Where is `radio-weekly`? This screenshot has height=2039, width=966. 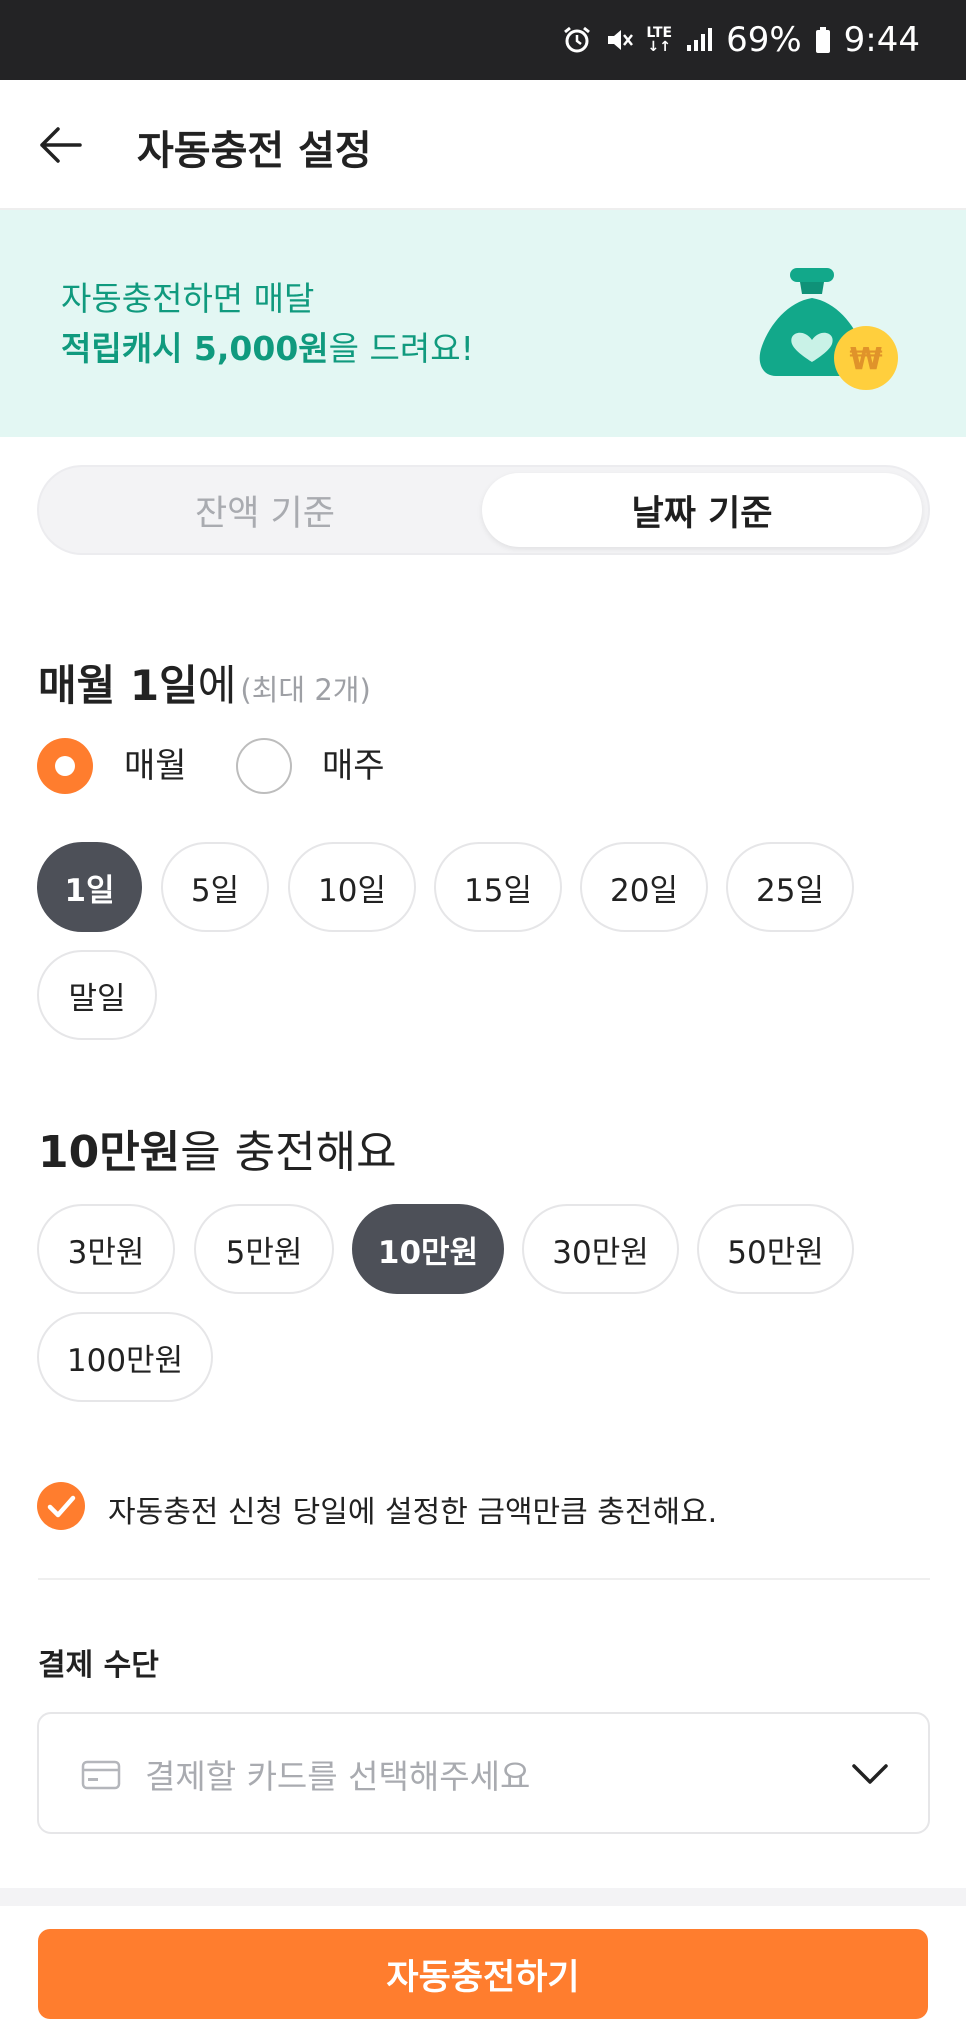
radio-weekly is located at coordinates (264, 766).